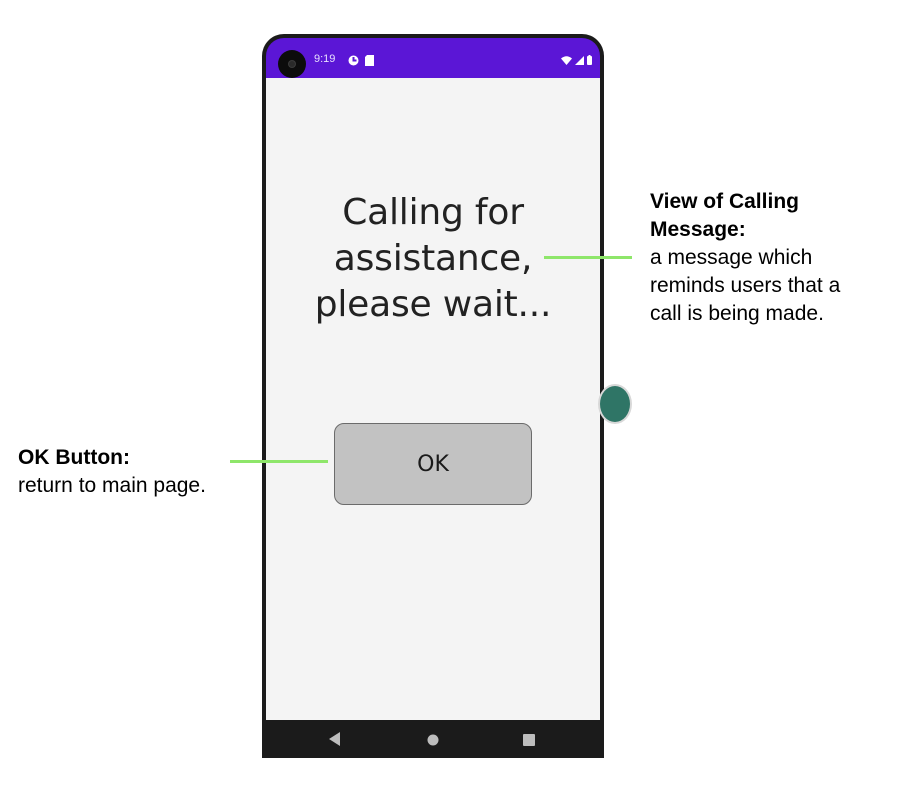 The width and height of the screenshot is (900, 792). What do you see at coordinates (589, 61) in the screenshot?
I see `battery-icon` at bounding box center [589, 61].